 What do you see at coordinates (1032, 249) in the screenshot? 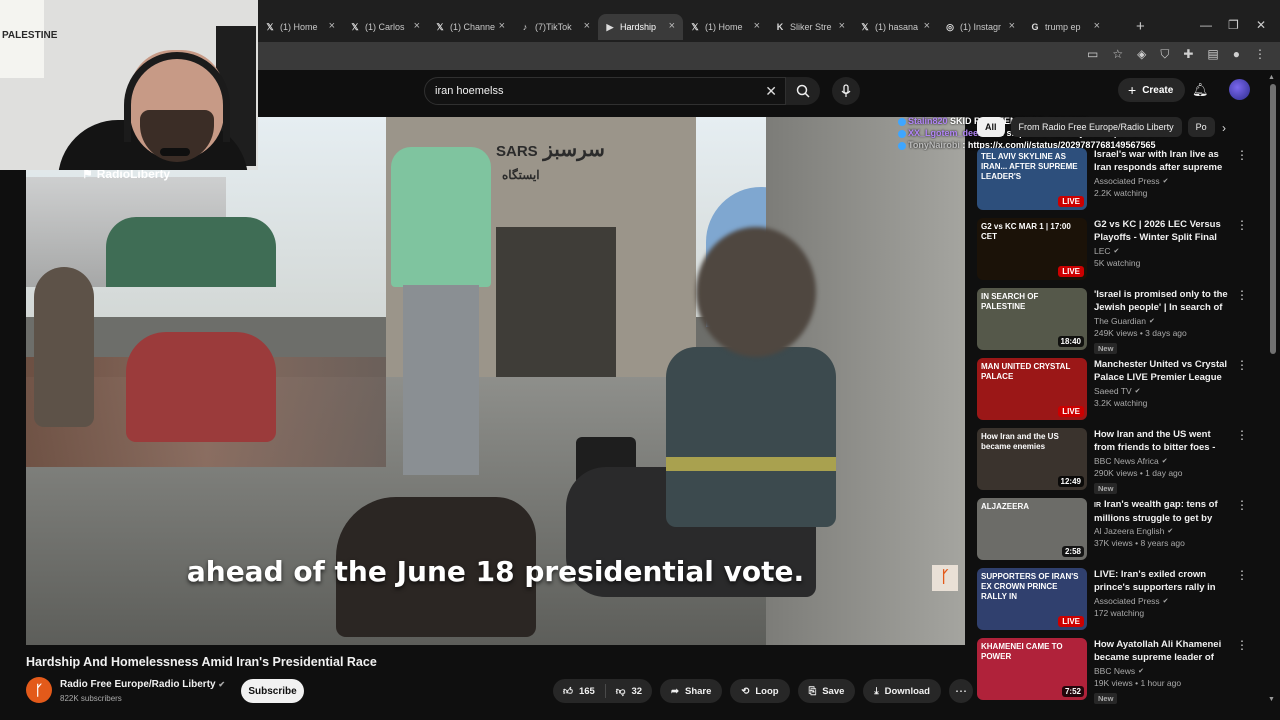
I see `video-thumbnail: G2 vs KC MAR 1 | 17:00 CET LIVE` at bounding box center [1032, 249].